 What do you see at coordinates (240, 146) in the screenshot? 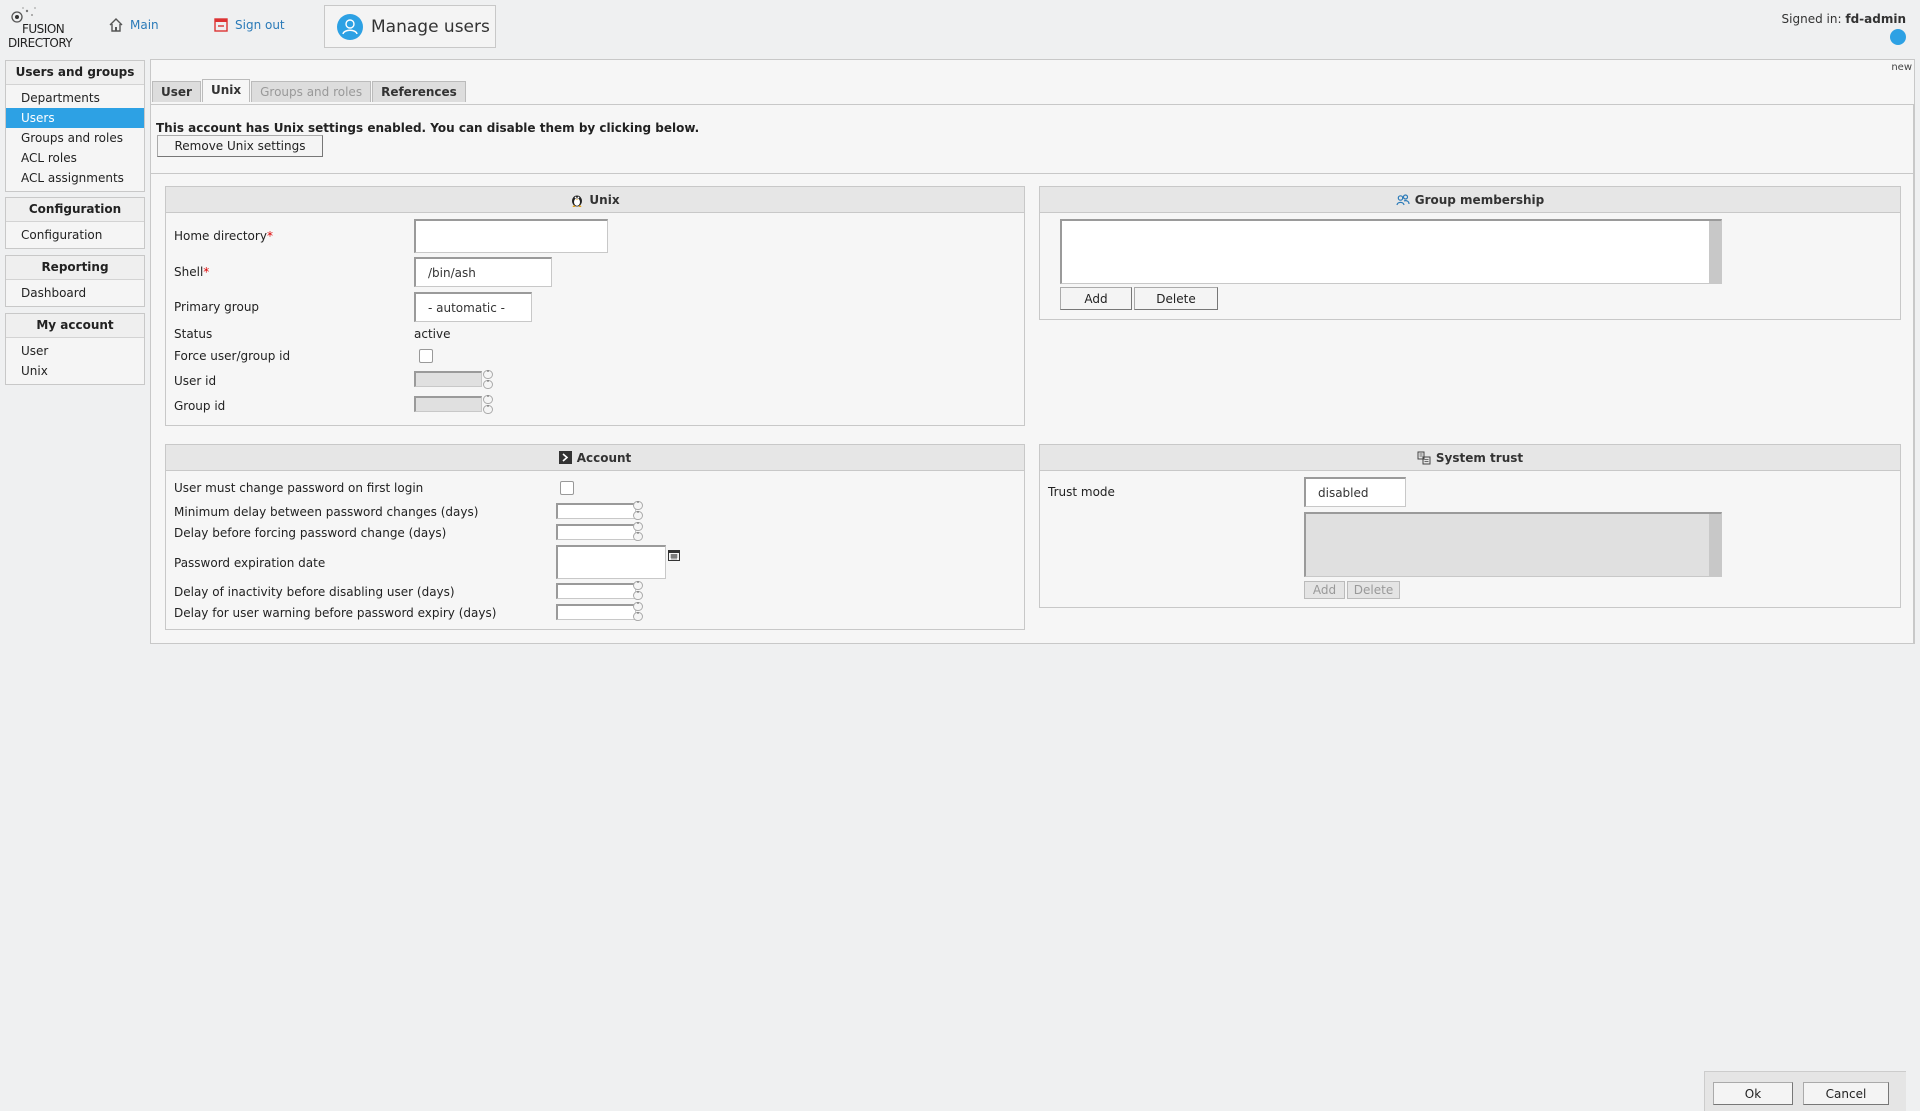
I see `remove-unix-settings-button: Remove Unix settings` at bounding box center [240, 146].